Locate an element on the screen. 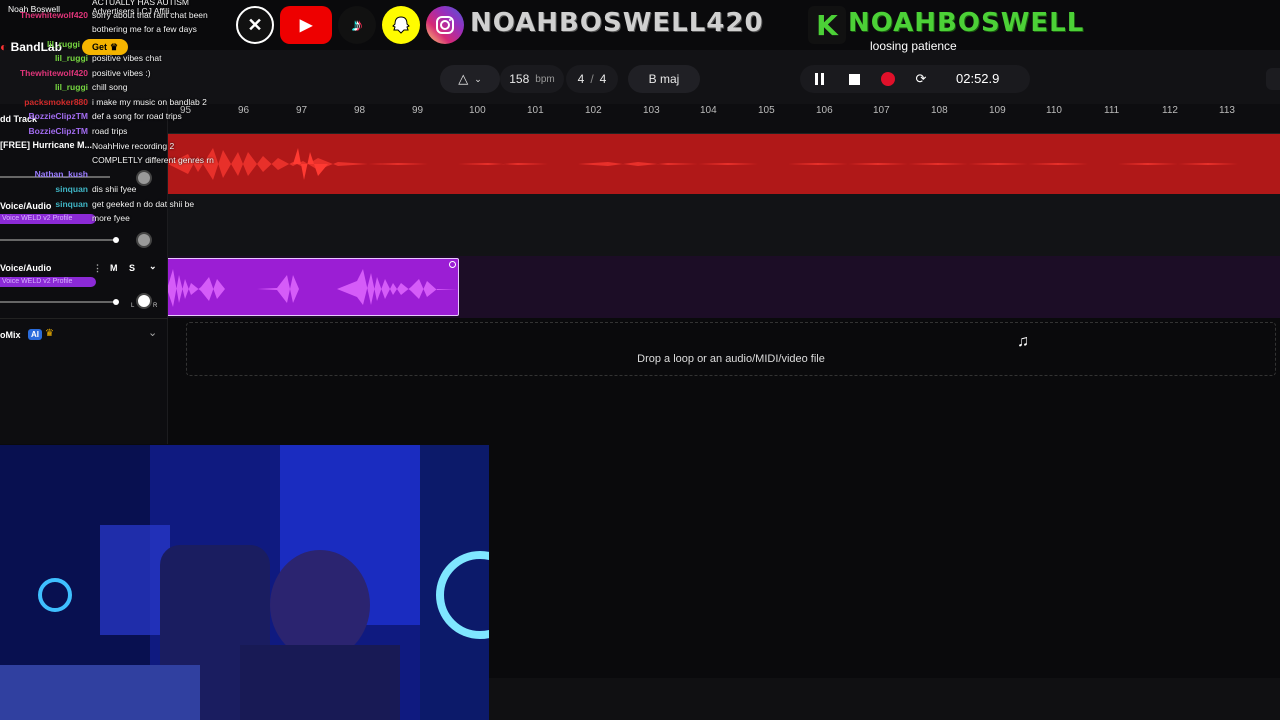 This screenshot has width=1280, height=720. loop-icon: ⟳ is located at coordinates (921, 78).